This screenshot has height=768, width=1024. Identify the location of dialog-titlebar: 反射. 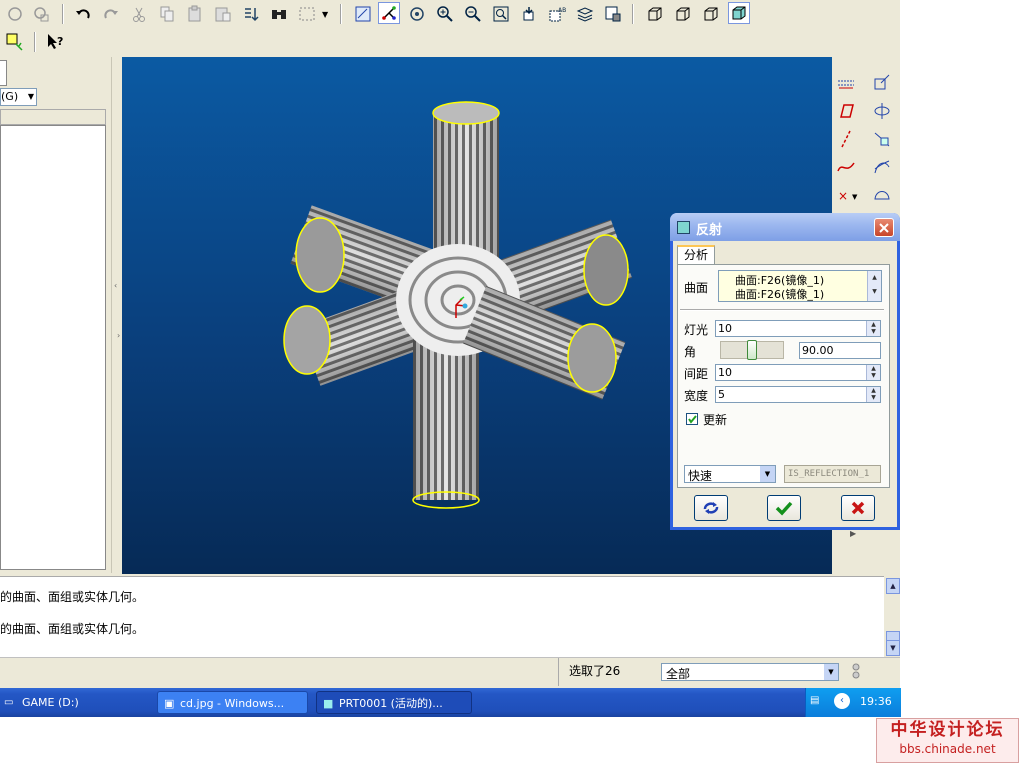
(785, 227).